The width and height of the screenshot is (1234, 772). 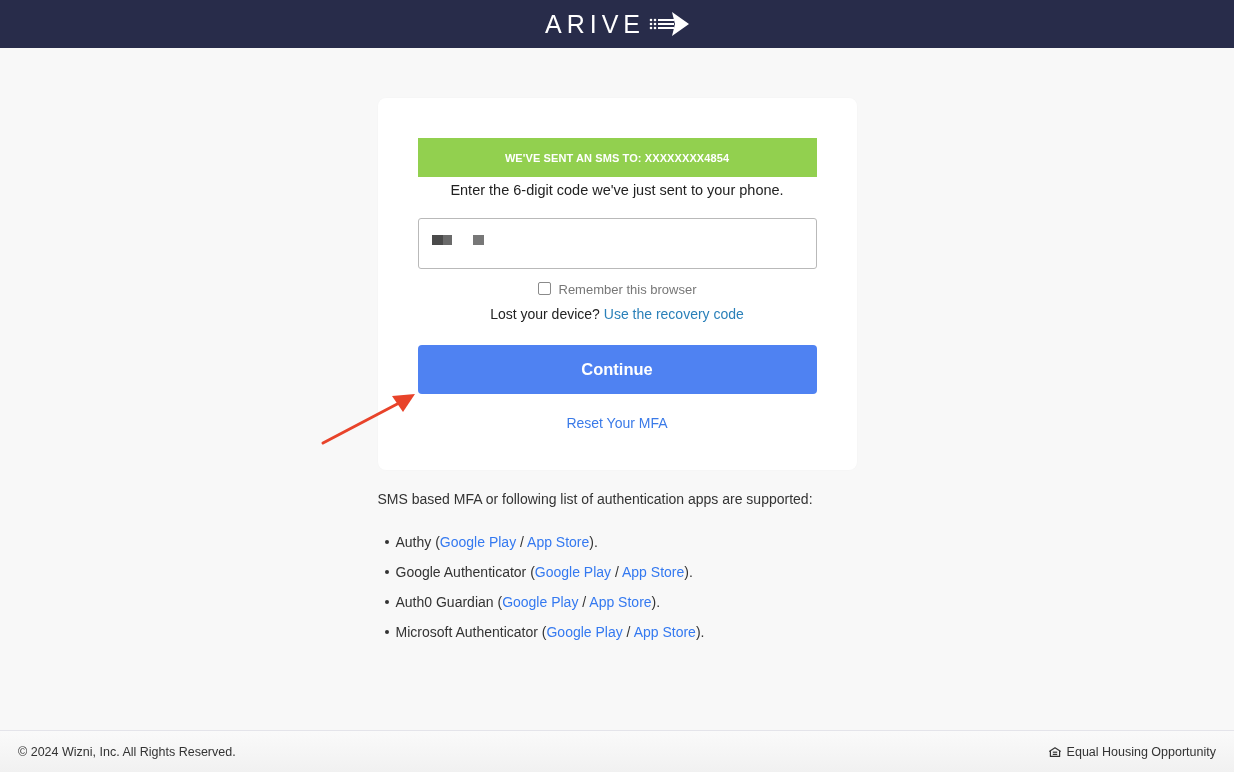 I want to click on remember-checkbox, so click(x=544, y=288).